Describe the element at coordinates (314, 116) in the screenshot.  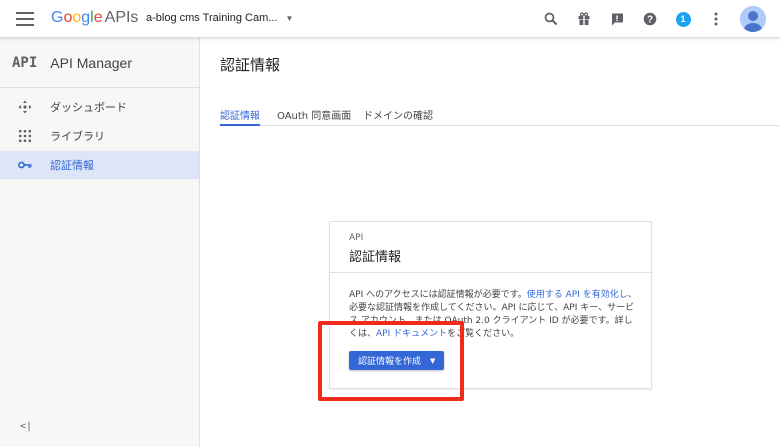
I see `tab-oauth-consent: OAuth 同意画面` at that location.